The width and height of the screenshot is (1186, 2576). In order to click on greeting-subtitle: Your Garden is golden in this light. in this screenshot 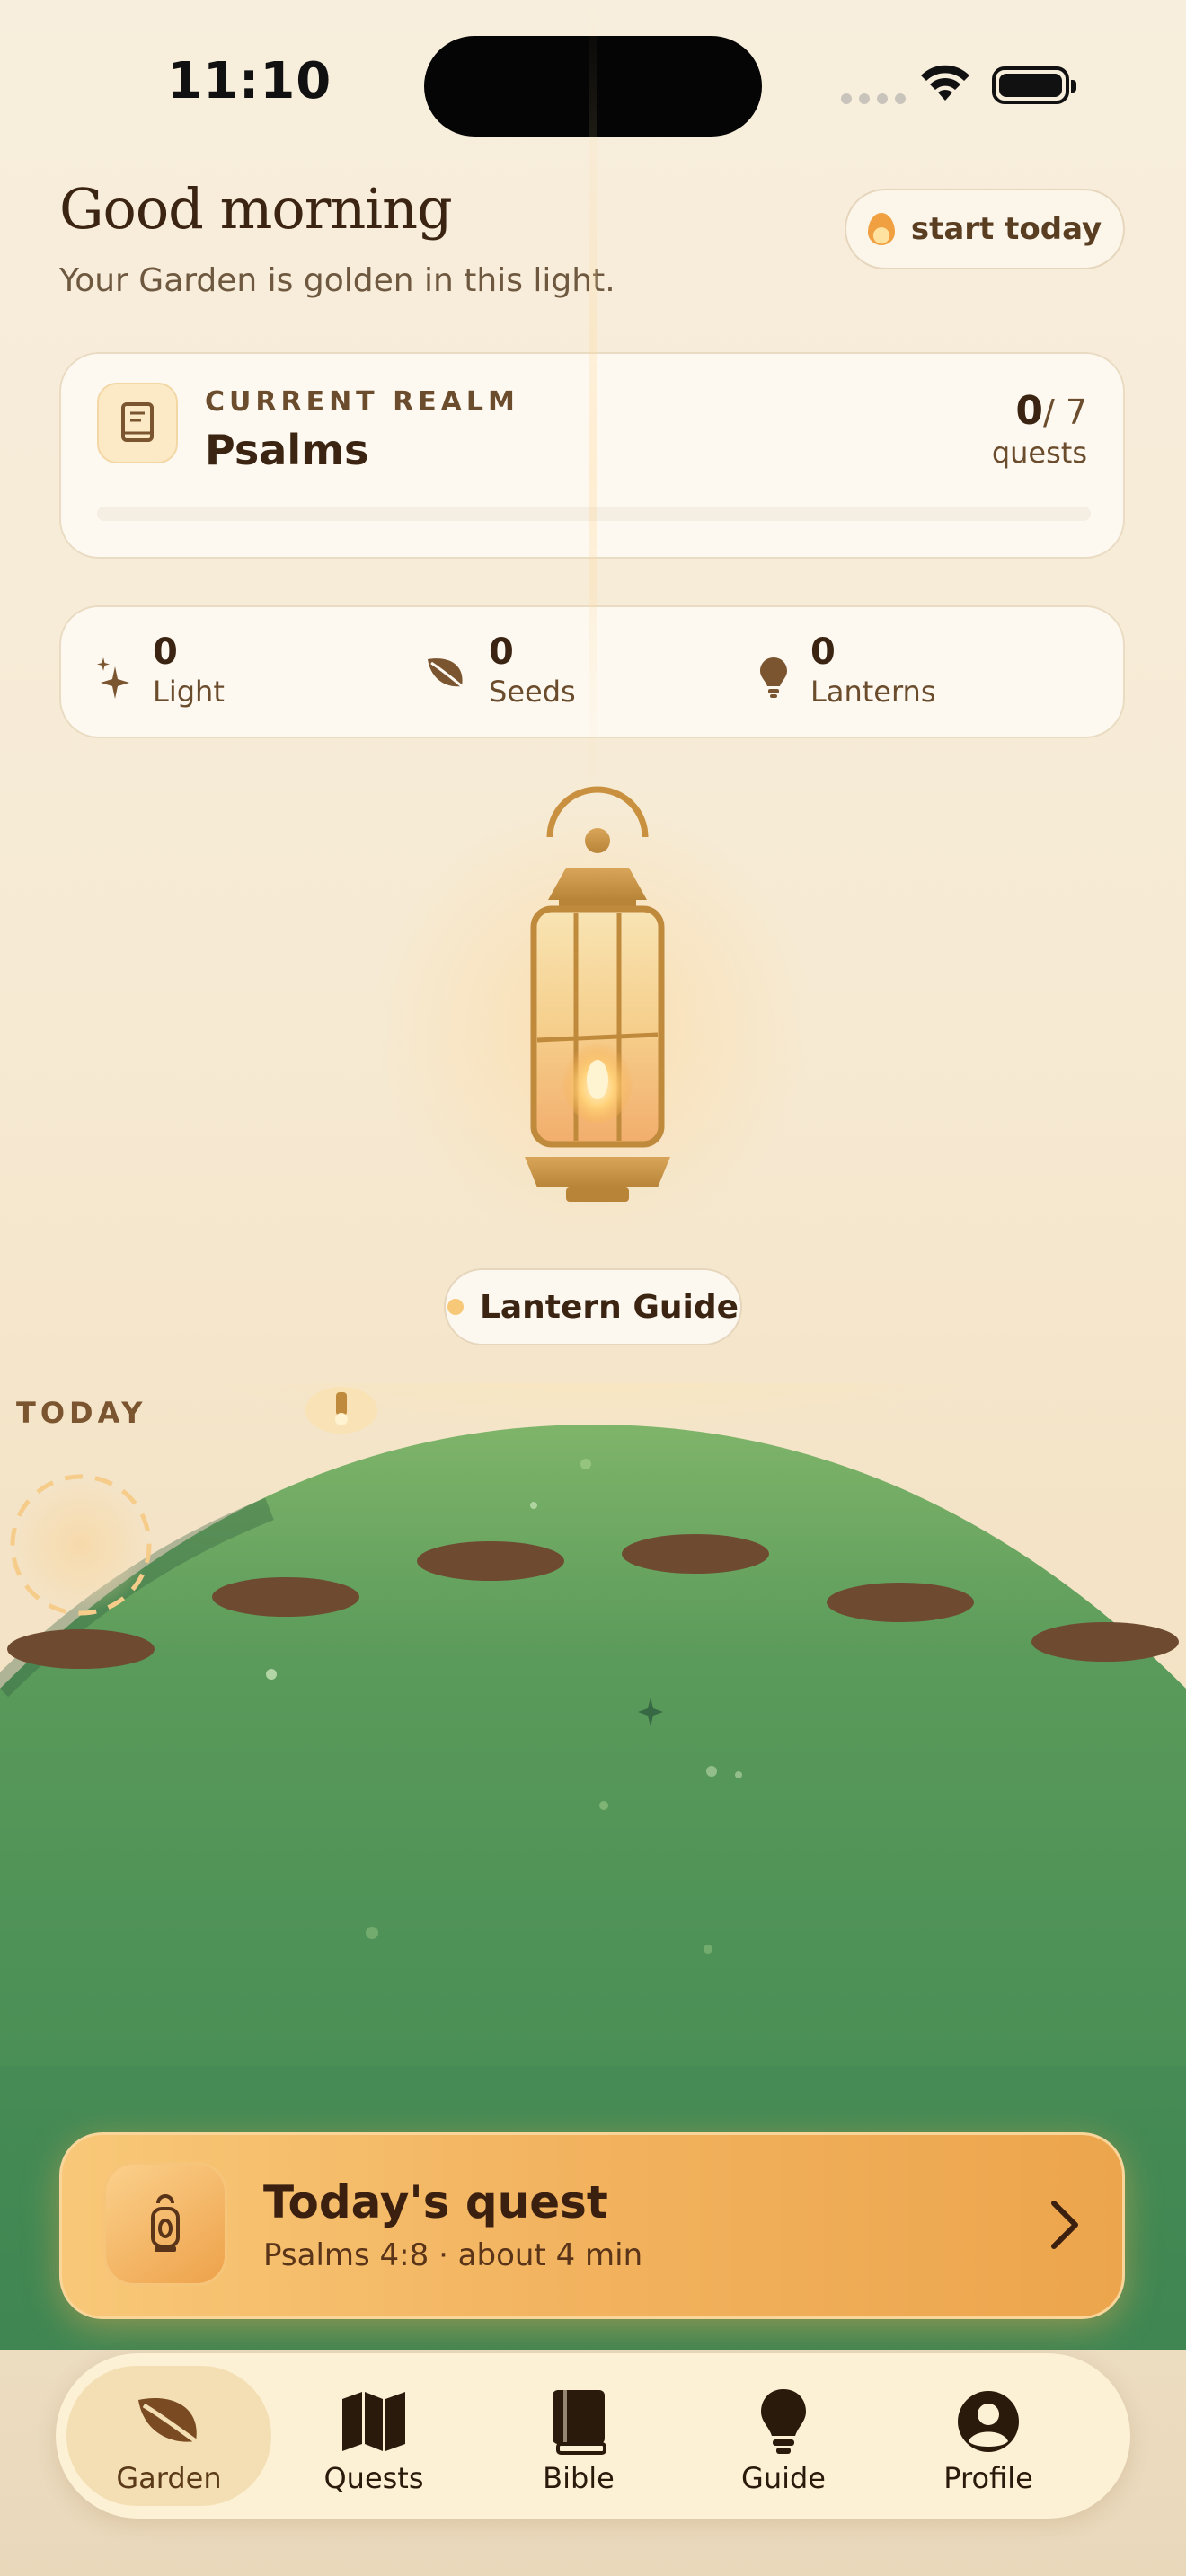, I will do `click(337, 280)`.